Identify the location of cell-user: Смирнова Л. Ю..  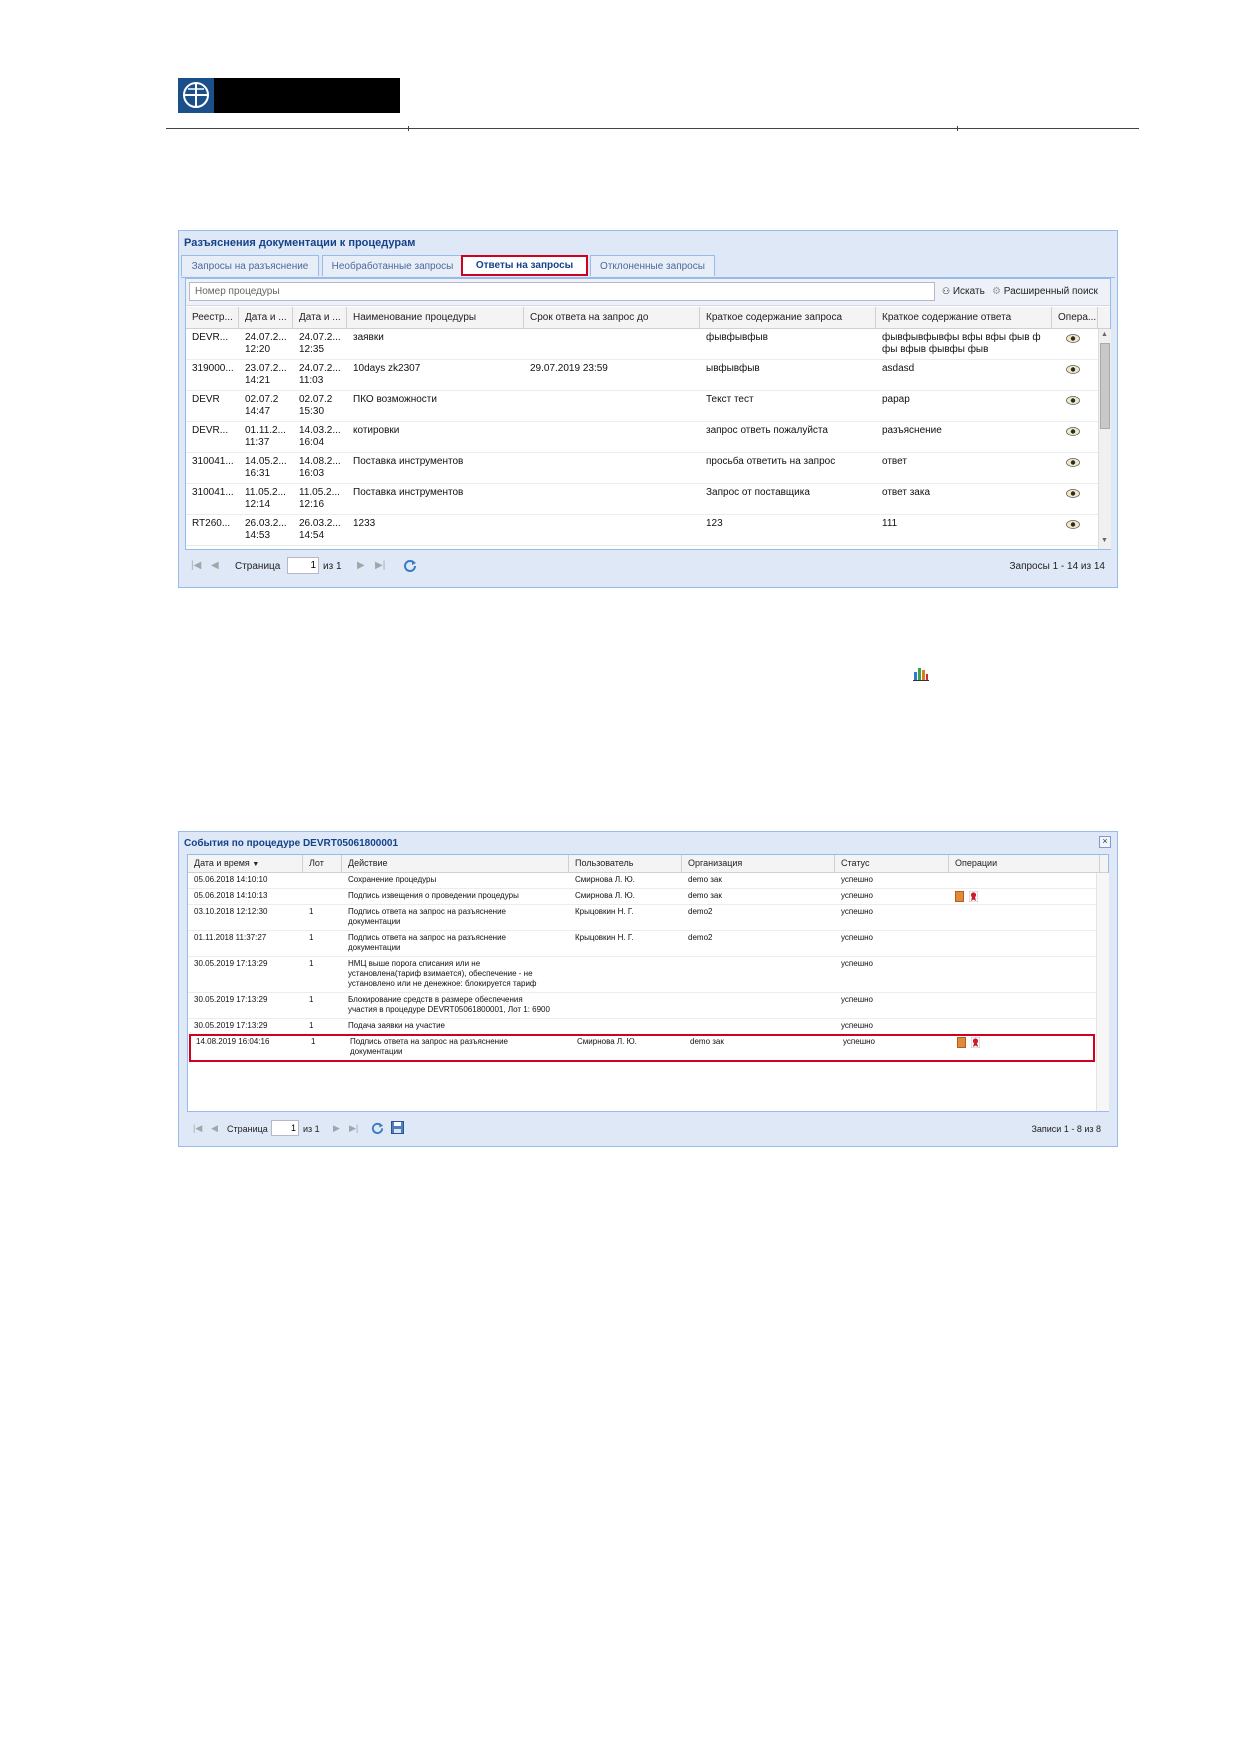
(605, 895).